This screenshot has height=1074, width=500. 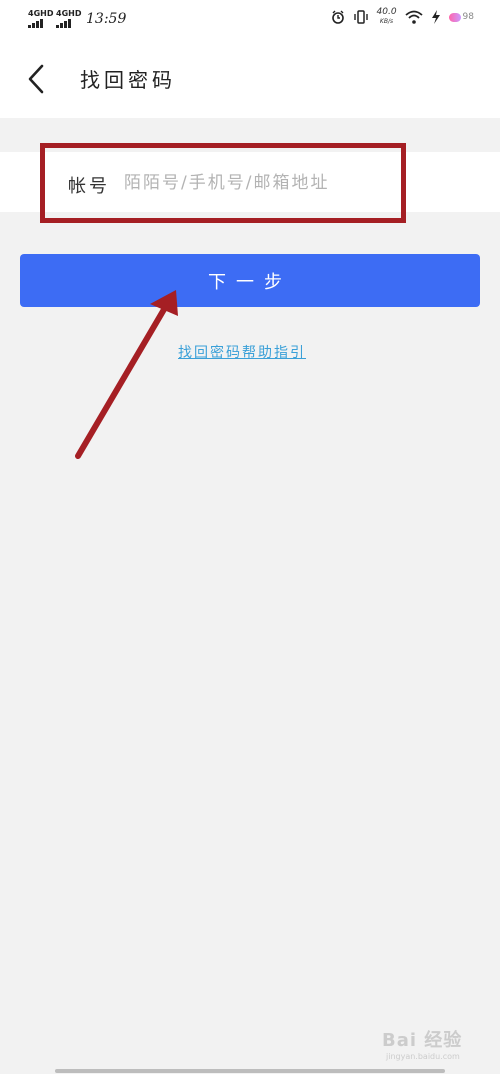 I want to click on speed-value: 40.0, so click(x=386, y=12).